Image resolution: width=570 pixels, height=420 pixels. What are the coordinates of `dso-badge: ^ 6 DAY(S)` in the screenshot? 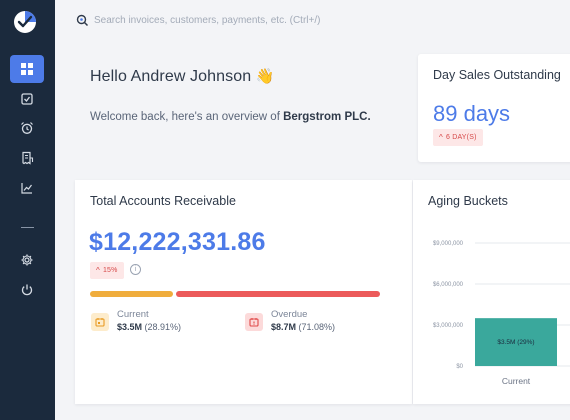 It's located at (458, 137).